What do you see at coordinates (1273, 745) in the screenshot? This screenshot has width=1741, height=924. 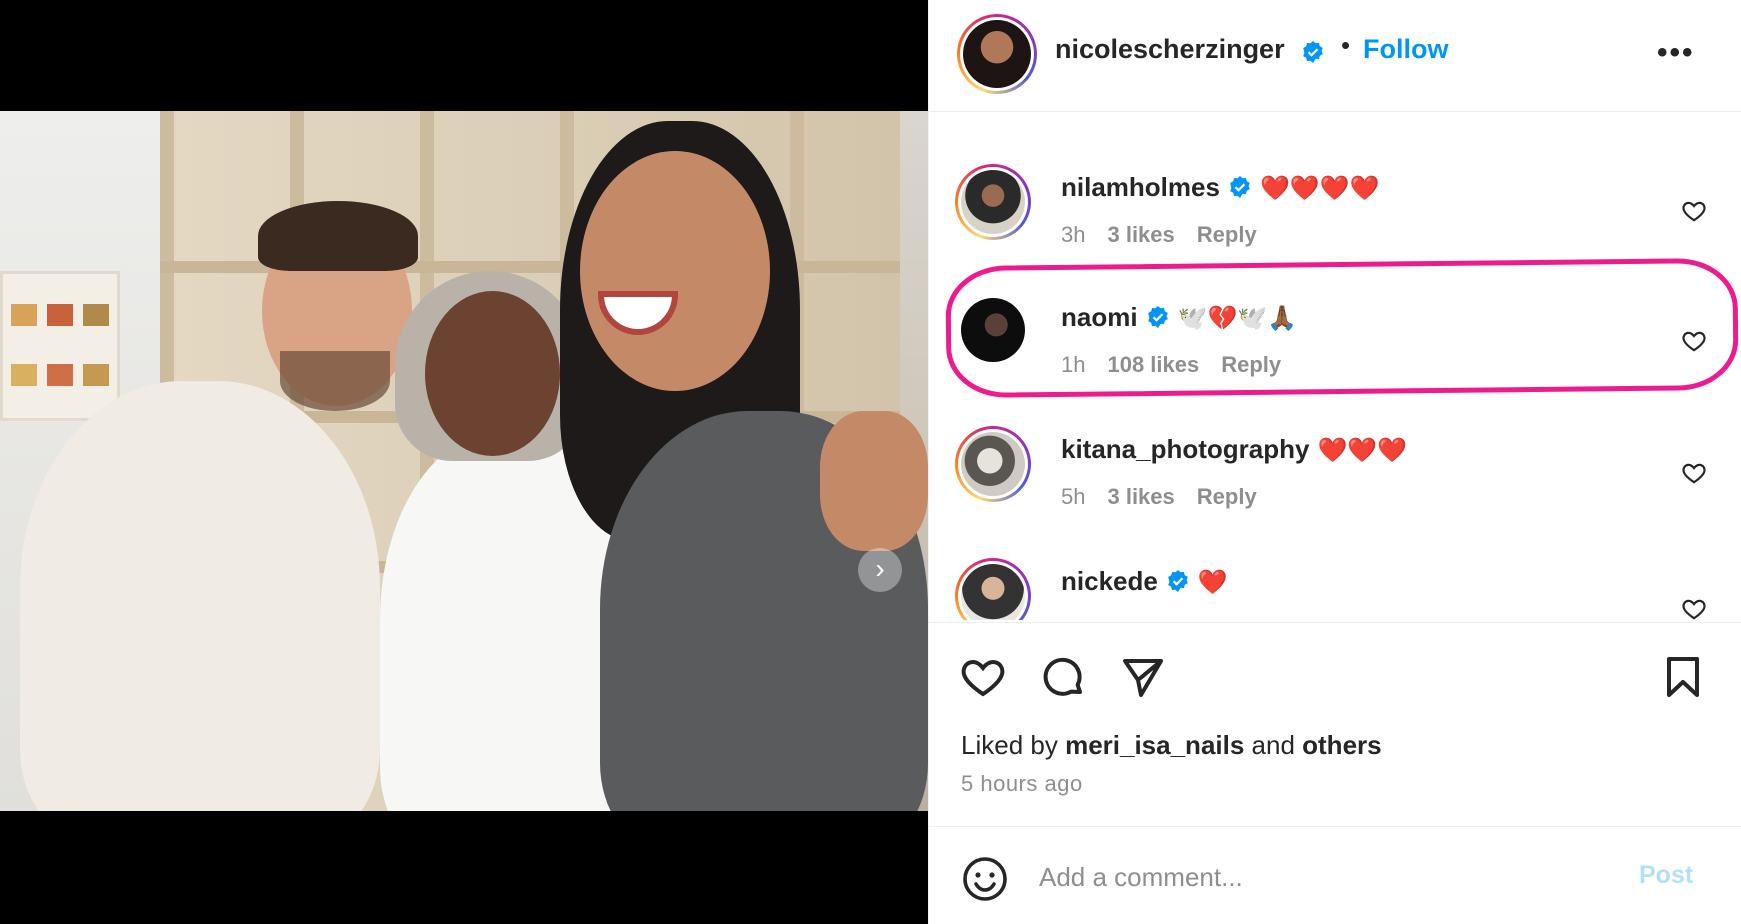 I see `likes-middle: and` at bounding box center [1273, 745].